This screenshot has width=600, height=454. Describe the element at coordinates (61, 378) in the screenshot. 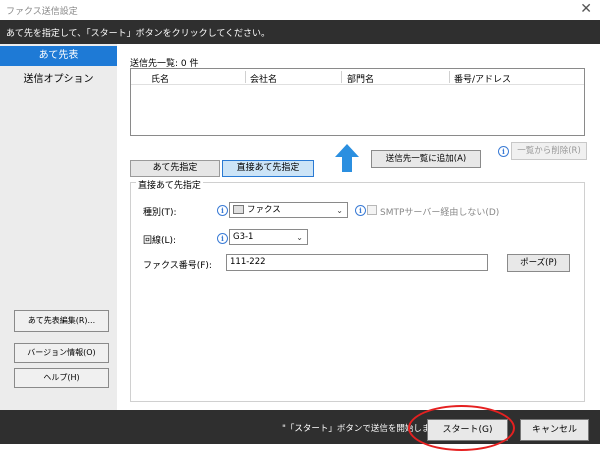

I see `help-button: ヘルプ(H)` at that location.